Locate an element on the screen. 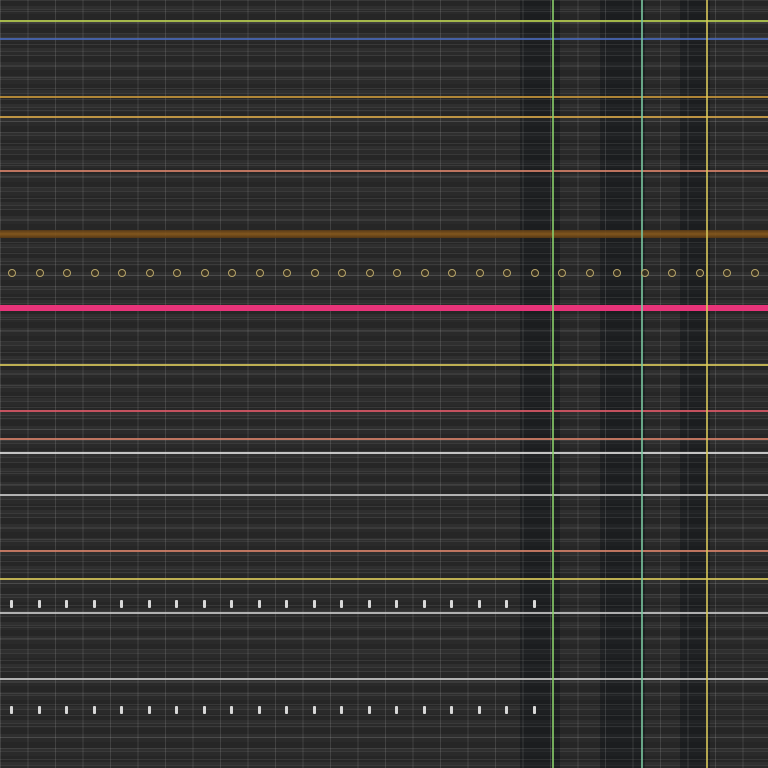 The image size is (768, 768). blue-line-top is located at coordinates (384, 39).